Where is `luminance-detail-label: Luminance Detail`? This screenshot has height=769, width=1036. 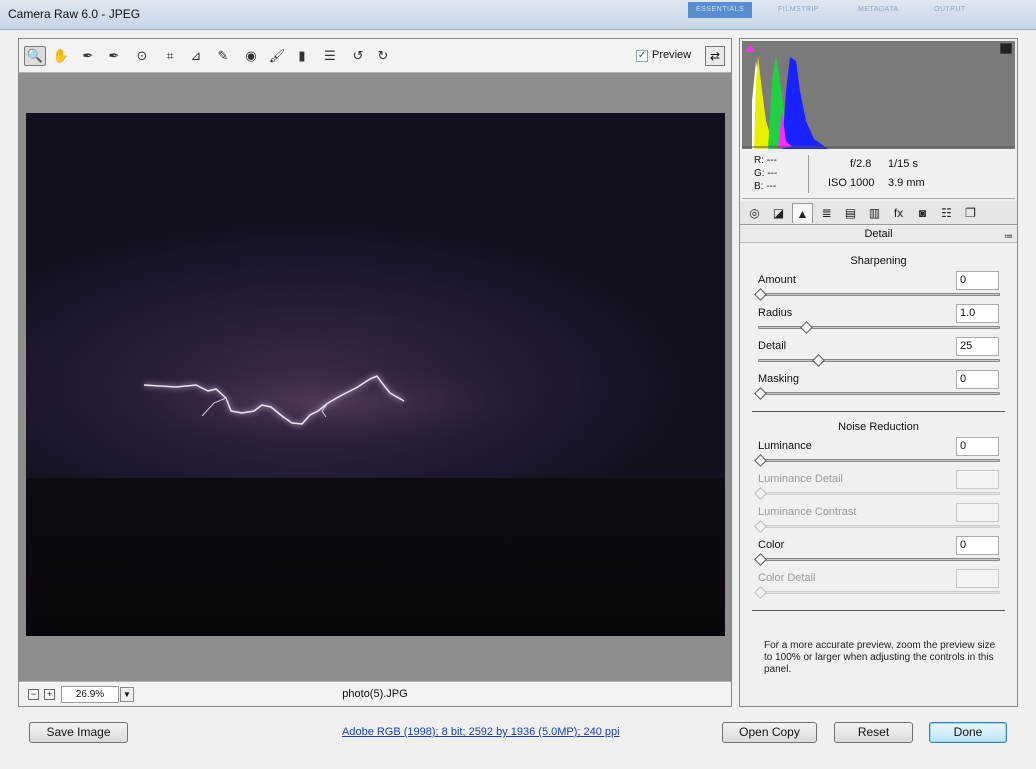
luminance-detail-label: Luminance Detail is located at coordinates (800, 479).